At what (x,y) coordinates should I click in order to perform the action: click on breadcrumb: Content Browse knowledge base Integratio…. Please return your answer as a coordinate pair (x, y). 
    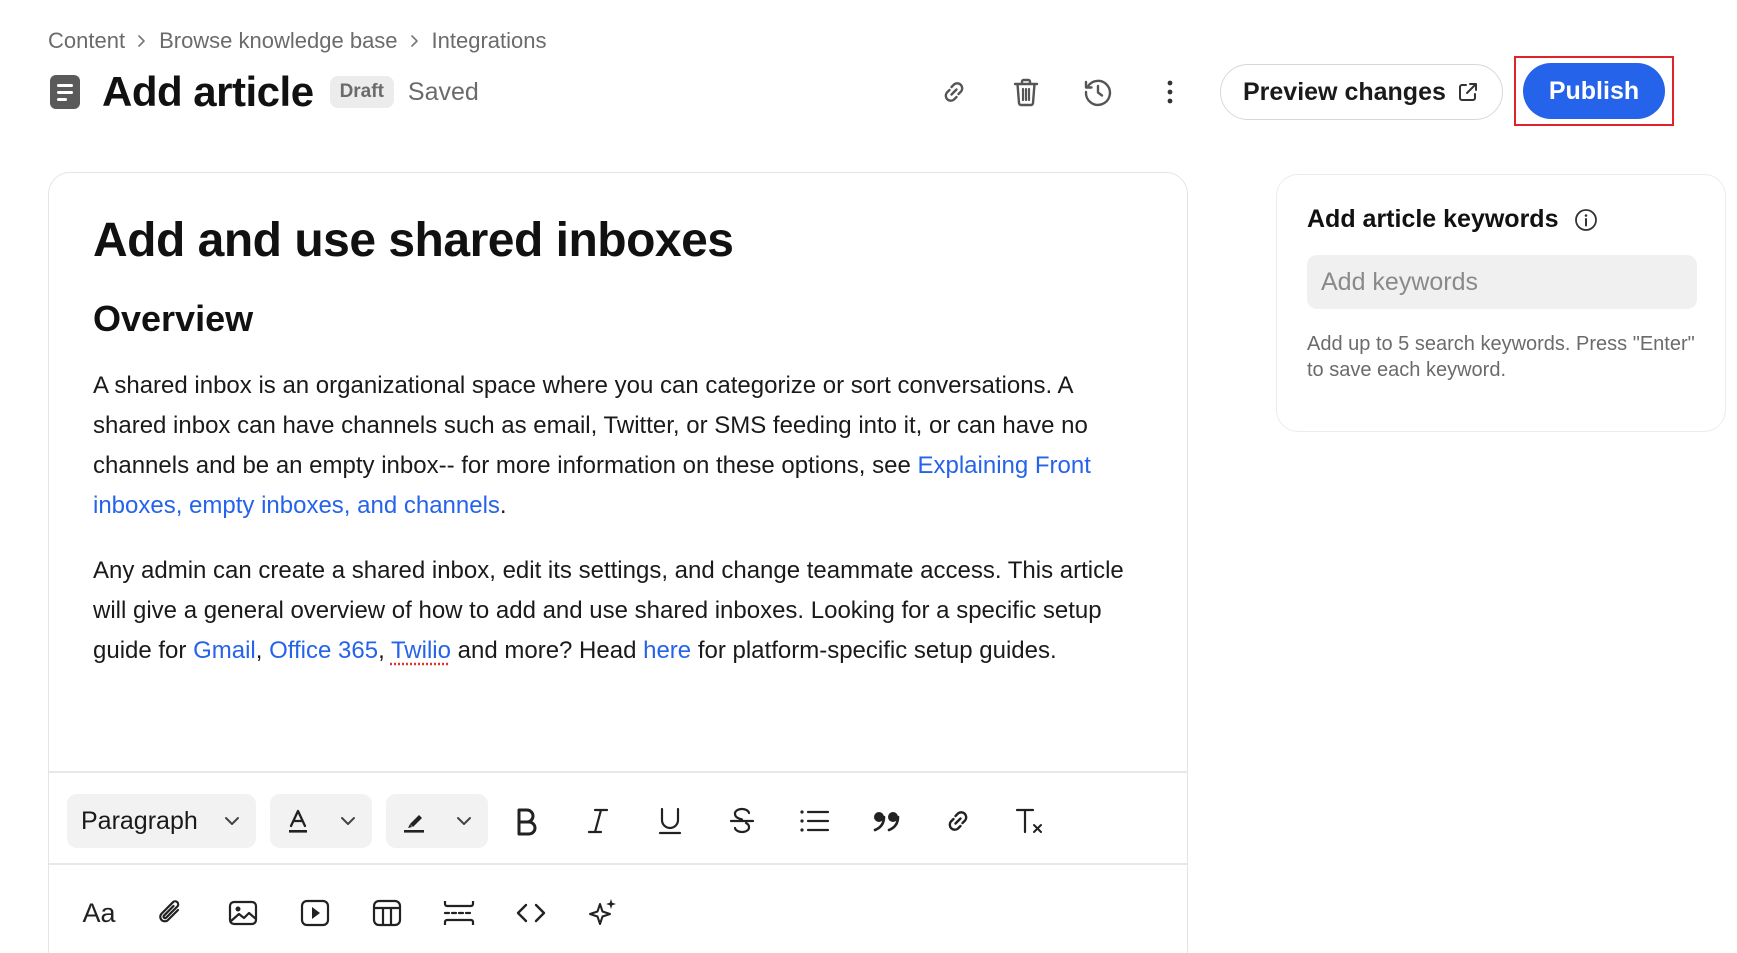
    Looking at the image, I should click on (297, 41).